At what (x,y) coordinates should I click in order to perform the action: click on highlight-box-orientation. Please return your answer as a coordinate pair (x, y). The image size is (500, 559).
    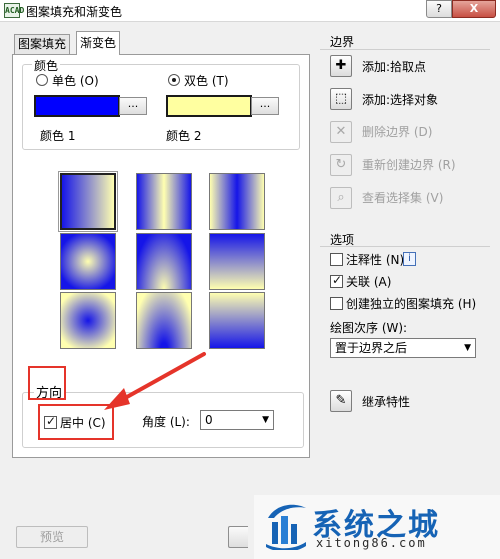
    Looking at the image, I should click on (47, 383).